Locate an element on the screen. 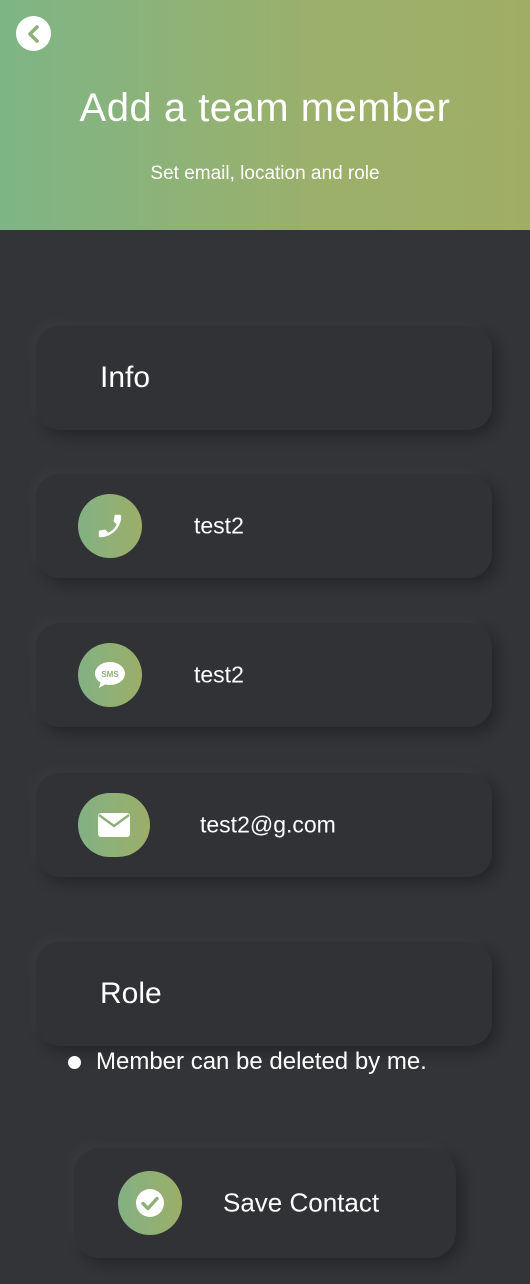 The image size is (530, 1284). phone-icon is located at coordinates (110, 526).